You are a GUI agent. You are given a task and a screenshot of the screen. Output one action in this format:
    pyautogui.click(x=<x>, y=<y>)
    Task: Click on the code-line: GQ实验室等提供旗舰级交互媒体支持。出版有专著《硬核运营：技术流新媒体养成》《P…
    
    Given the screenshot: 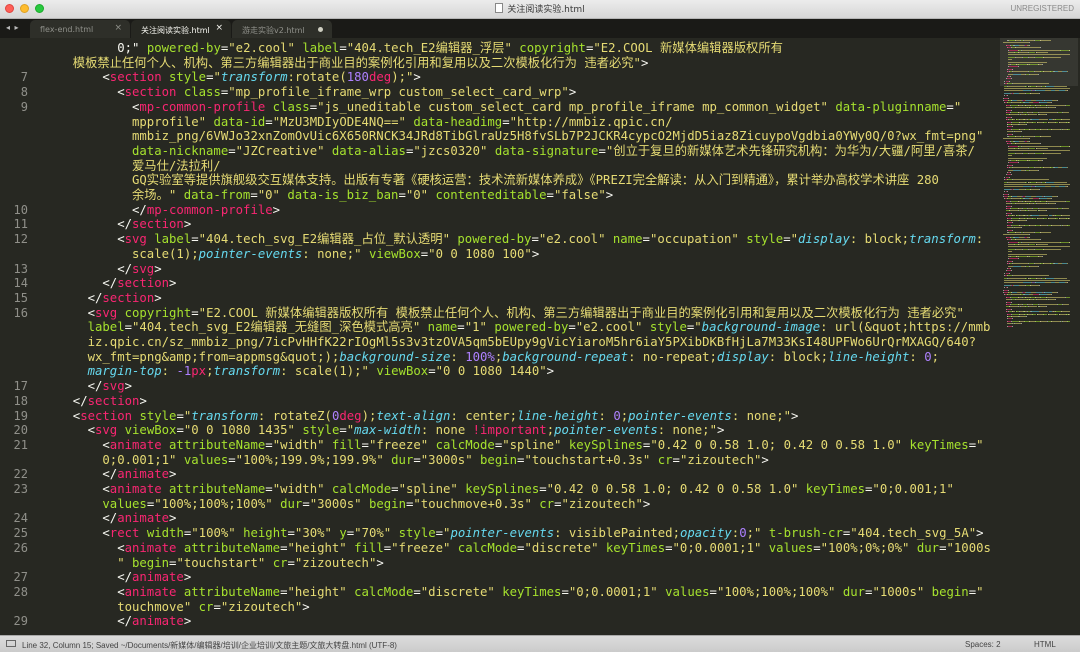 What is the action you would take?
    pyautogui.click(x=535, y=180)
    